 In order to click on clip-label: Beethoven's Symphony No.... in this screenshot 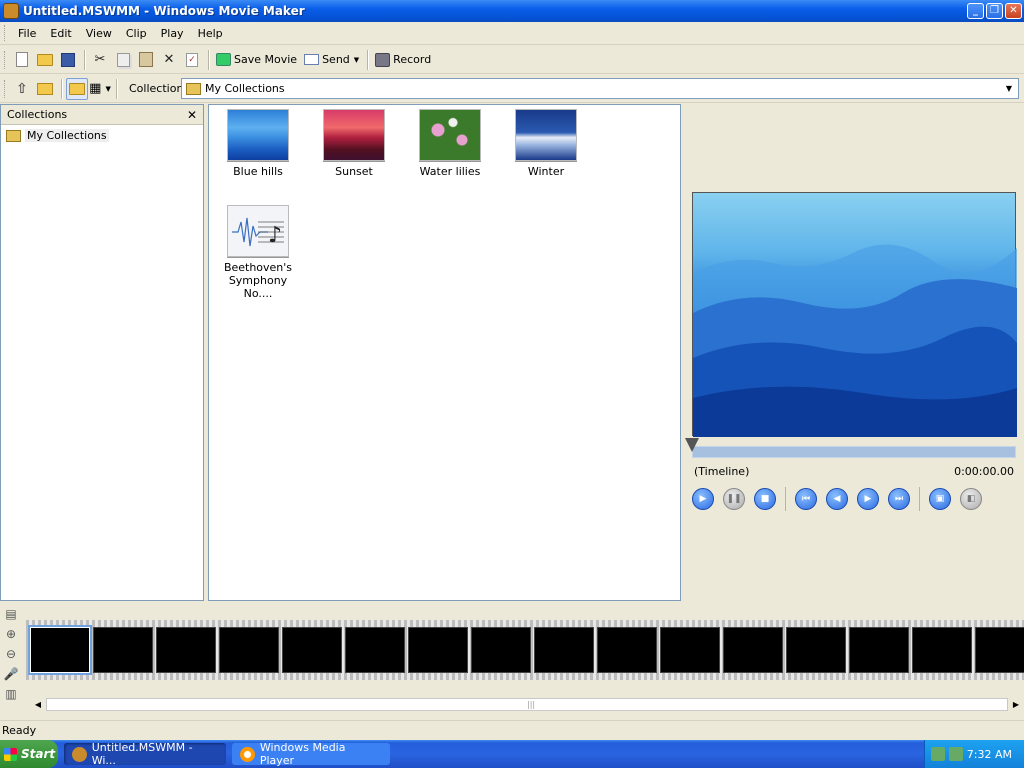, I will do `click(258, 280)`.